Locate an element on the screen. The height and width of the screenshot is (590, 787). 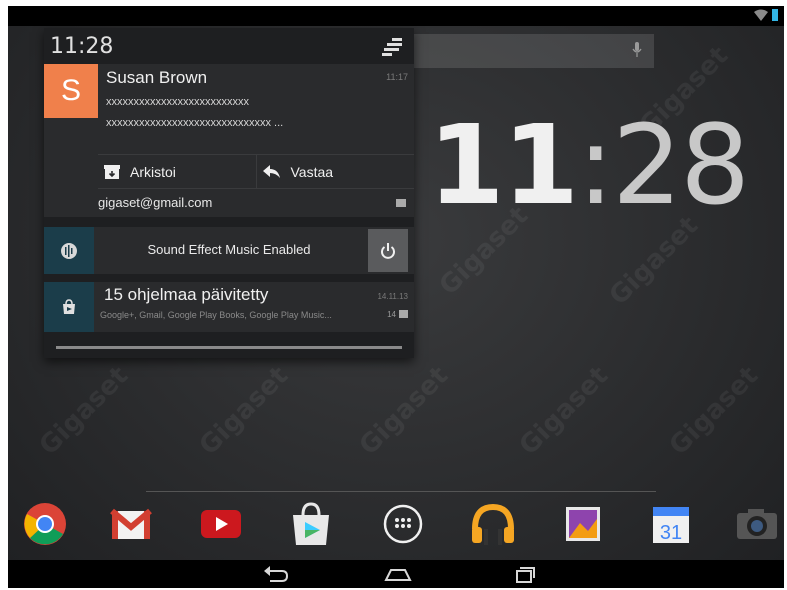
gallery-icon is located at coordinates (583, 524).